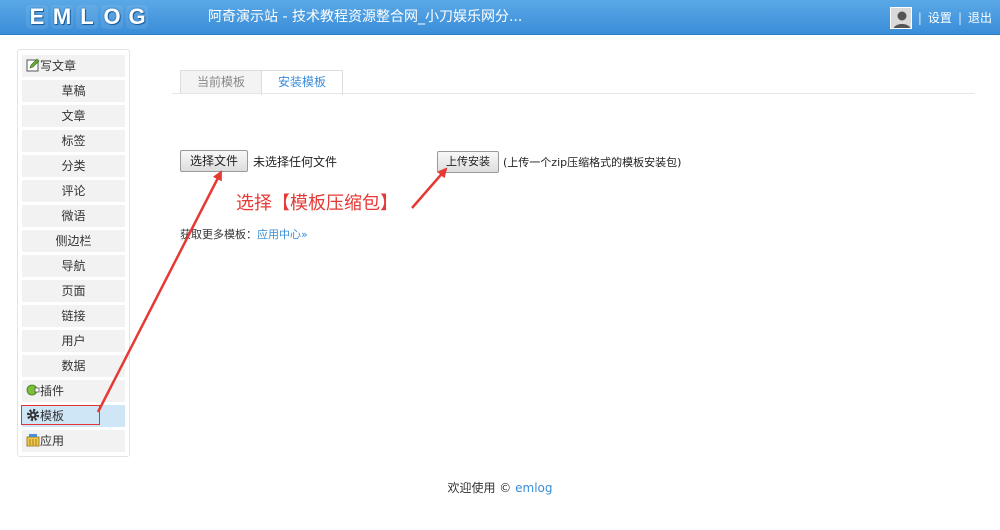 This screenshot has height=530, width=1000. I want to click on avatar, so click(900, 17).